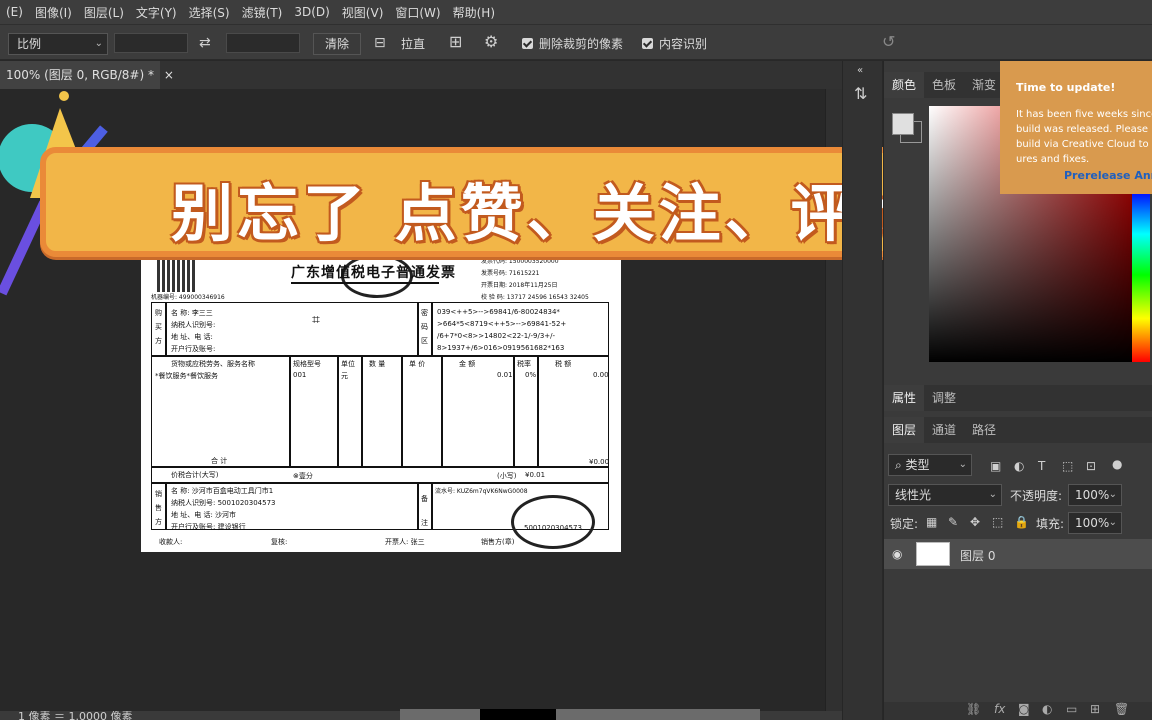 This screenshot has width=1152, height=720. Describe the element at coordinates (520, 261) in the screenshot. I see `invoice-code: 发票代码: 1500003520000` at that location.